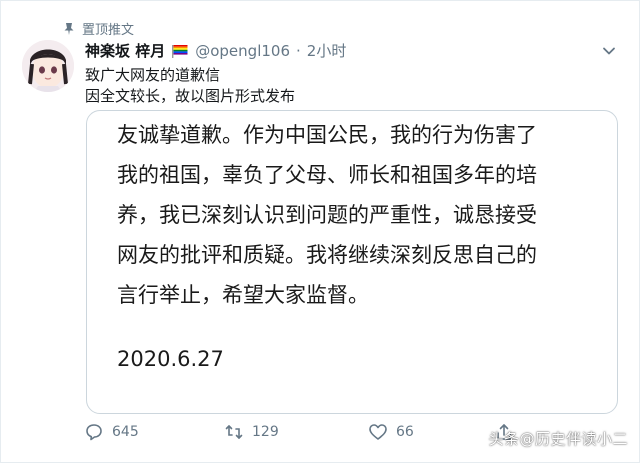 The height and width of the screenshot is (463, 640). What do you see at coordinates (327, 215) in the screenshot?
I see `image-text-line: 养，我已深刻认识到问题的严重性，诚恳接受` at bounding box center [327, 215].